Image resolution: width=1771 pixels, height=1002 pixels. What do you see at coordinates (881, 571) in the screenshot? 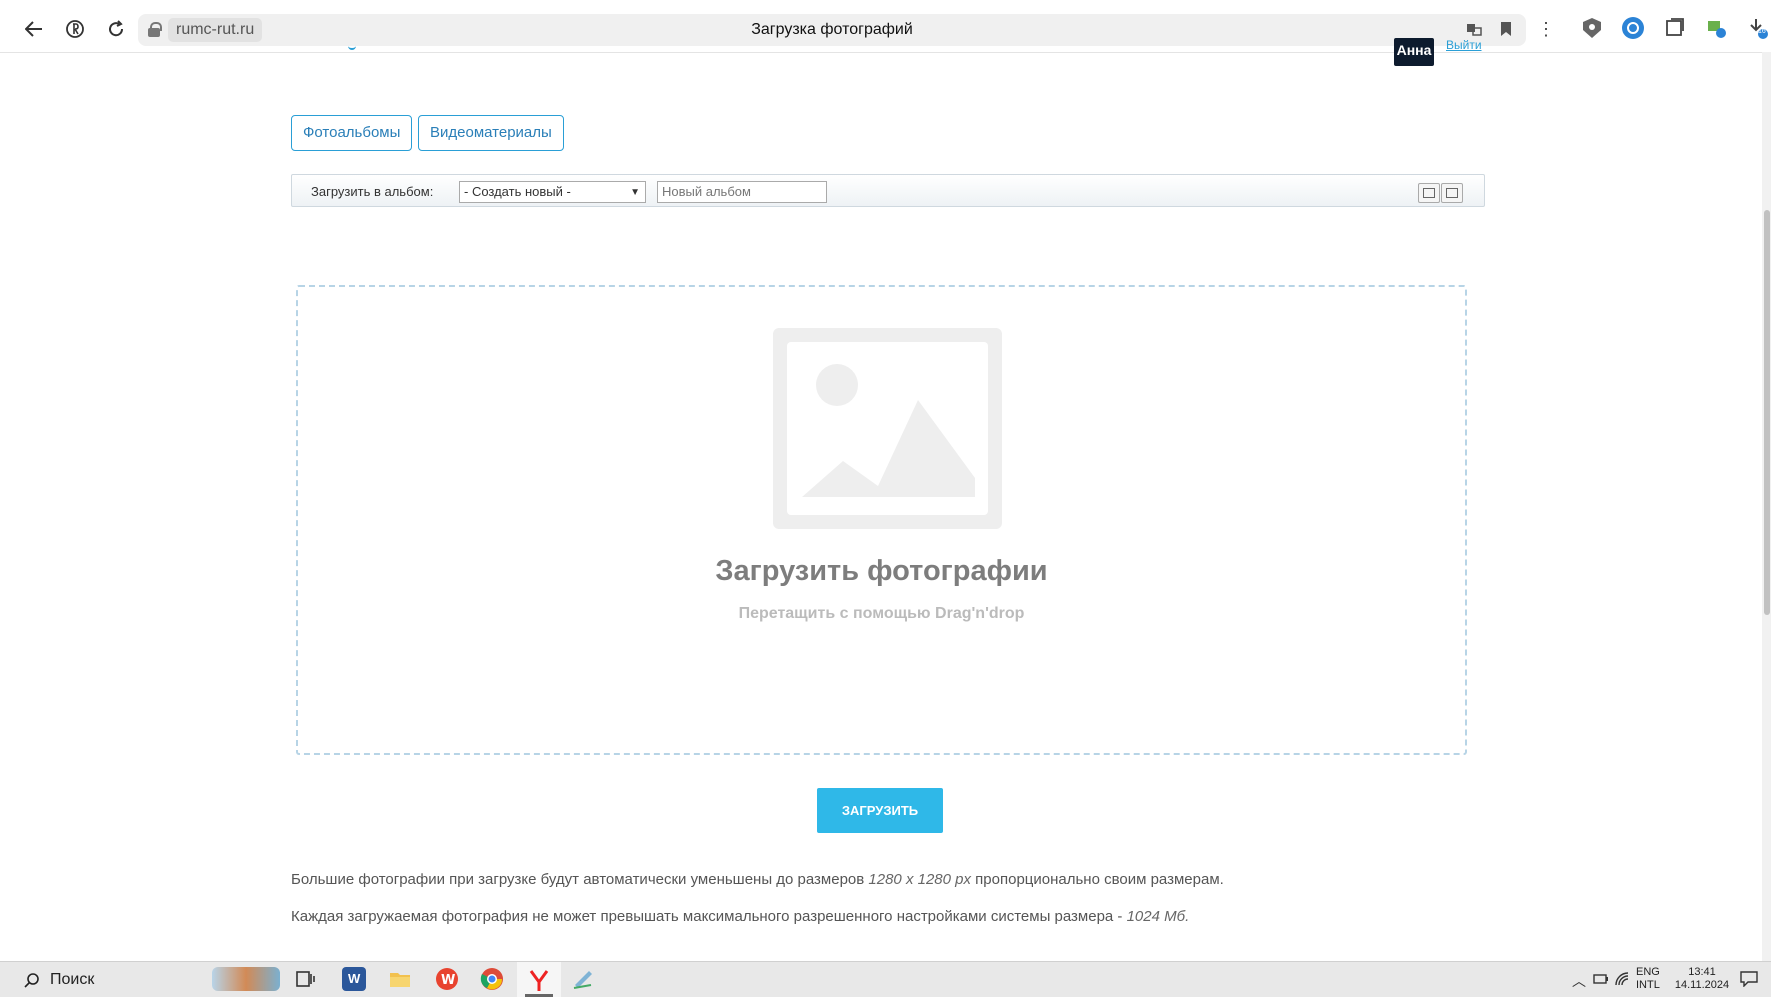
I see `dropzone-title: Загрузить фотографии` at bounding box center [881, 571].